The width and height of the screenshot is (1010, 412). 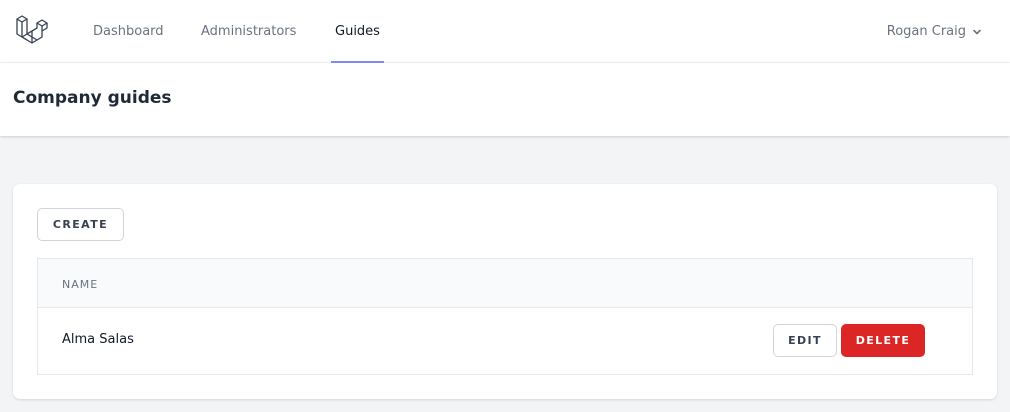 What do you see at coordinates (883, 340) in the screenshot?
I see `delete-button: DELETE` at bounding box center [883, 340].